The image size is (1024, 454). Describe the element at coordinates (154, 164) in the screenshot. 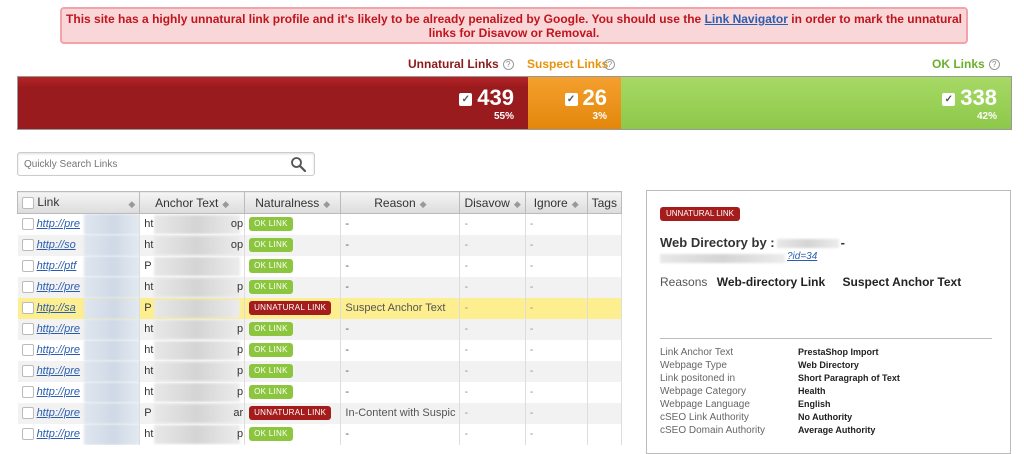

I see `search-input` at that location.